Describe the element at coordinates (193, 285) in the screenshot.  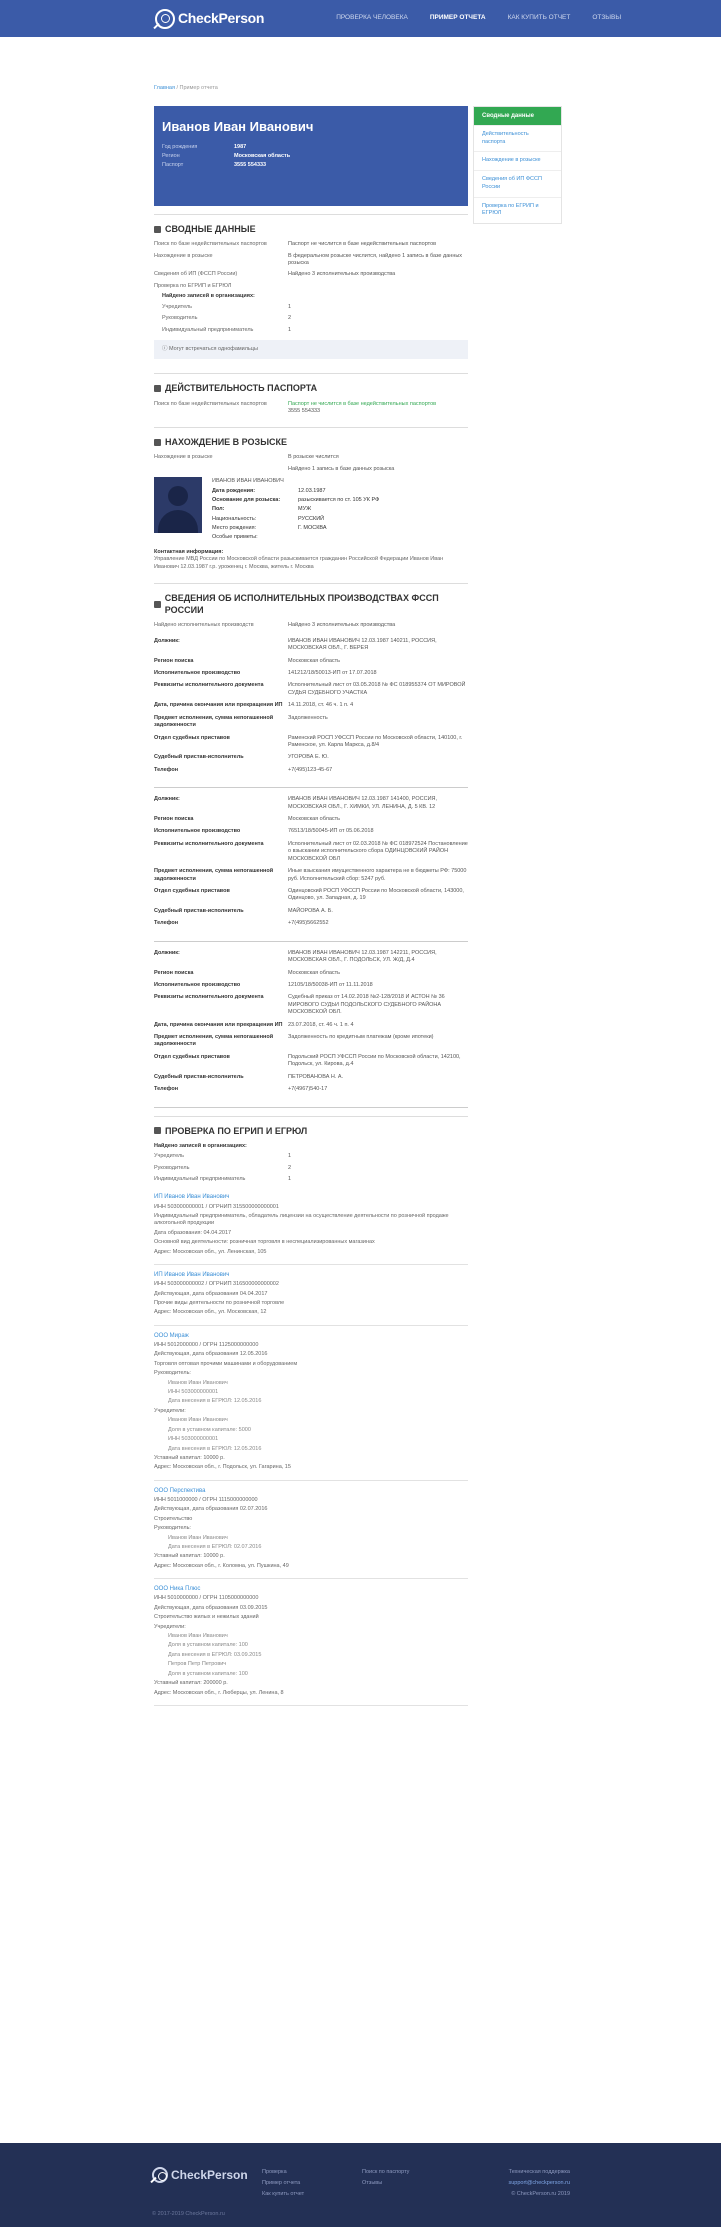
I see `egr-label: Проверка по ЕГРИП и ЕГРЮЛ` at that location.